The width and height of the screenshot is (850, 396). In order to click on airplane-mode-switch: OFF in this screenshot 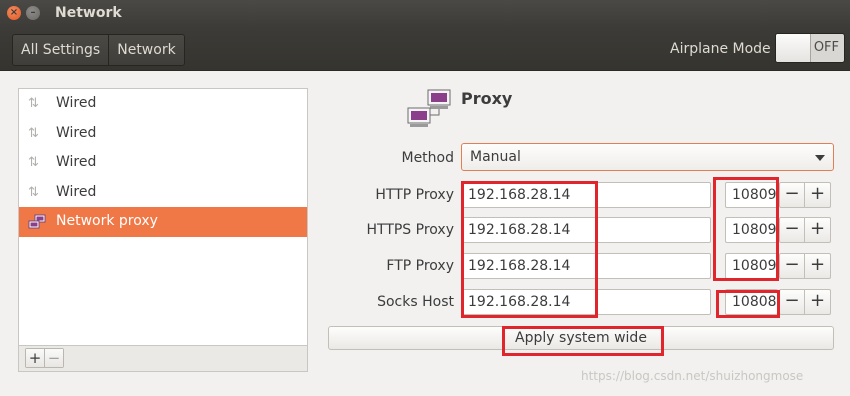, I will do `click(810, 48)`.